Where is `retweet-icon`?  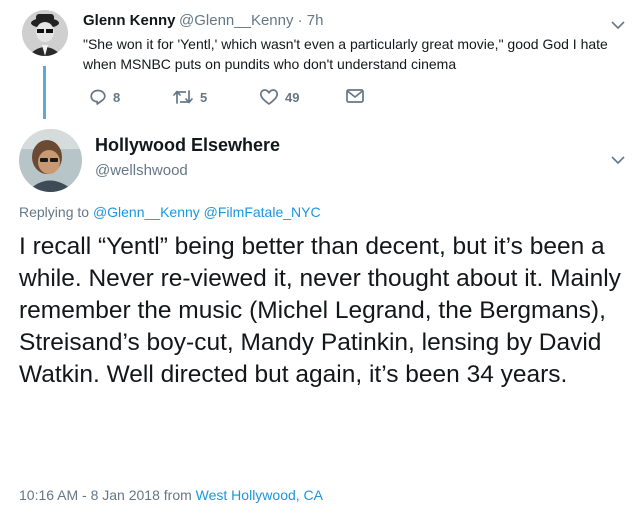 retweet-icon is located at coordinates (183, 97).